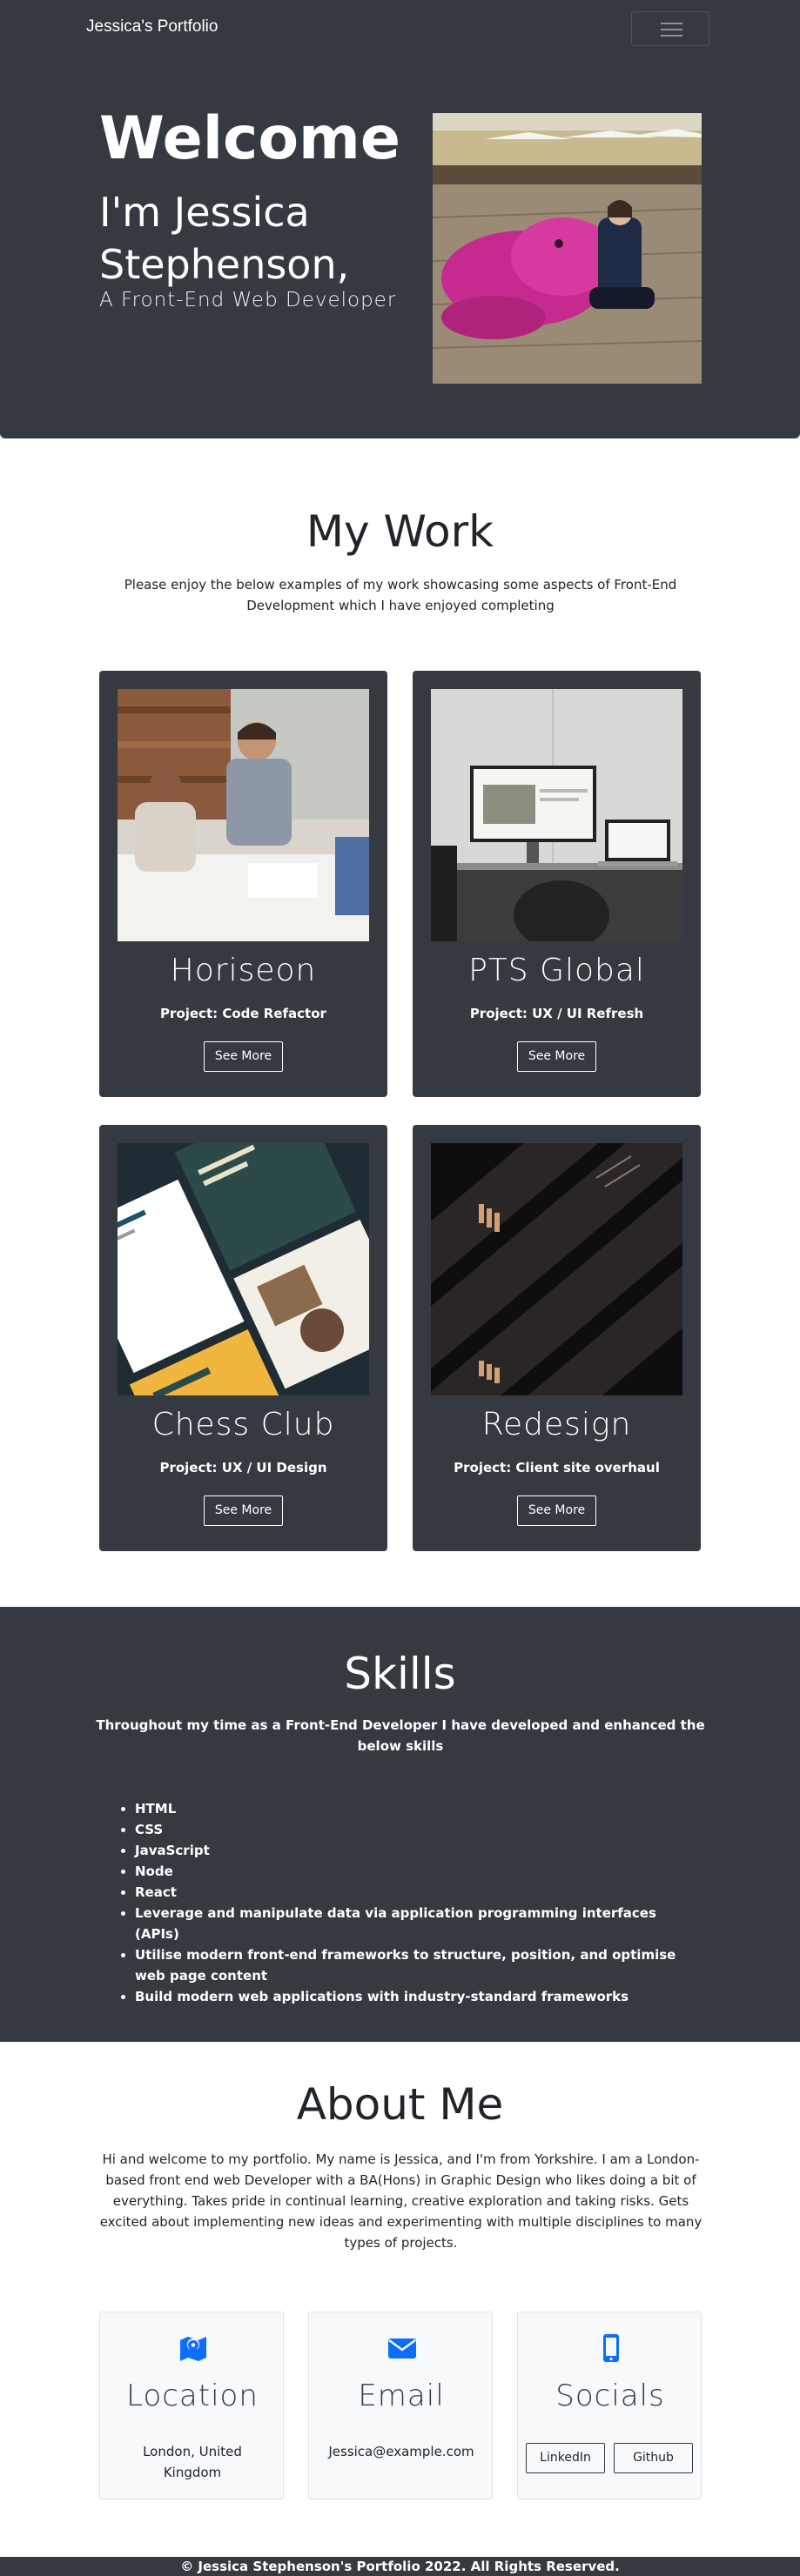 The width and height of the screenshot is (800, 2576). Describe the element at coordinates (556, 815) in the screenshot. I see `project-image-pts-global` at that location.